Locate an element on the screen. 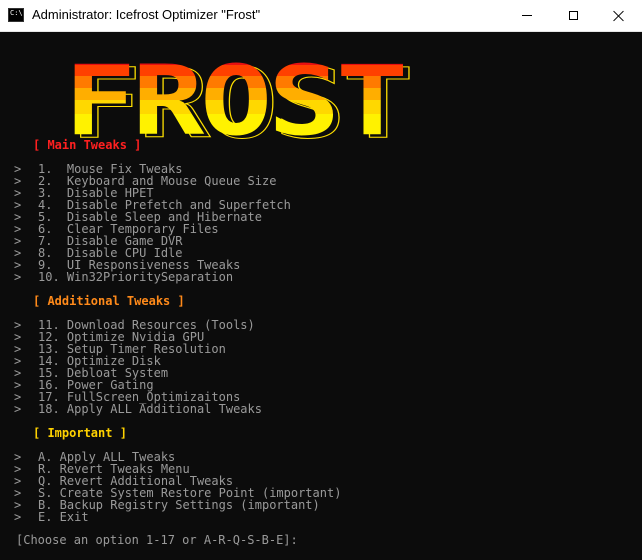 The height and width of the screenshot is (560, 642). menu-item-label: E. Exit is located at coordinates (63, 517).